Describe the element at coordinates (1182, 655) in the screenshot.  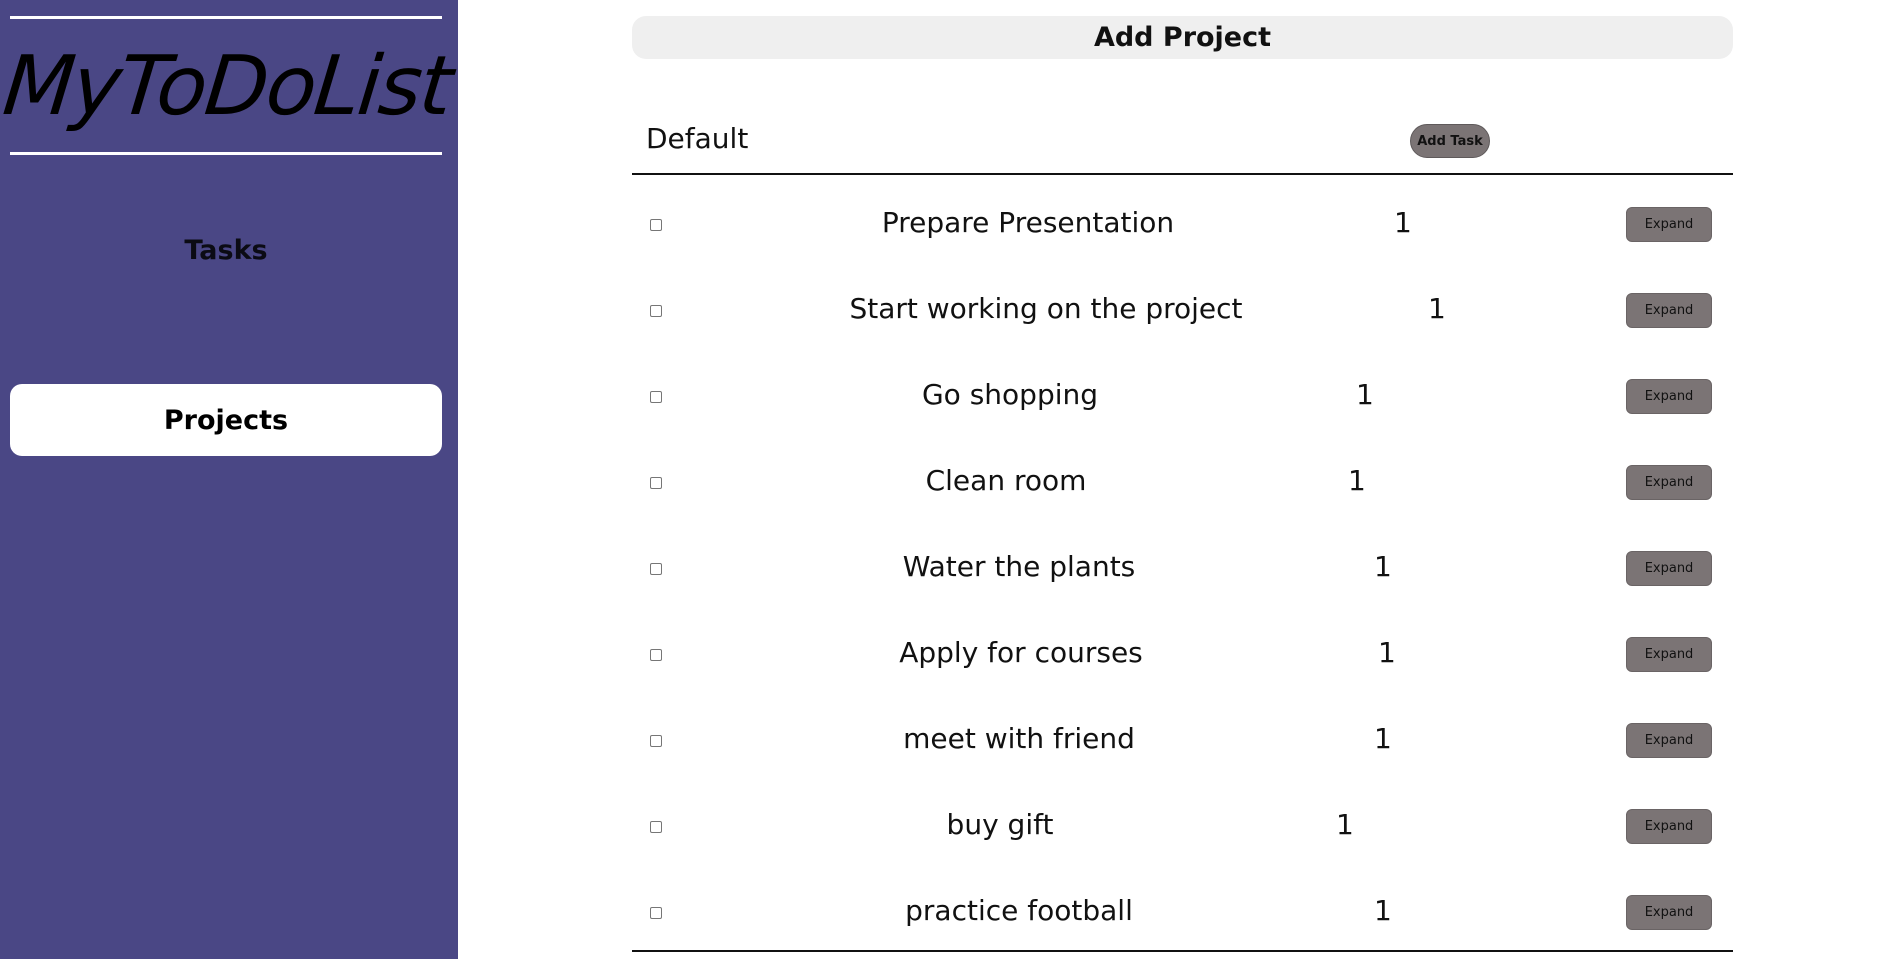
I see `task-row: Apply for courses 1 Expand` at that location.